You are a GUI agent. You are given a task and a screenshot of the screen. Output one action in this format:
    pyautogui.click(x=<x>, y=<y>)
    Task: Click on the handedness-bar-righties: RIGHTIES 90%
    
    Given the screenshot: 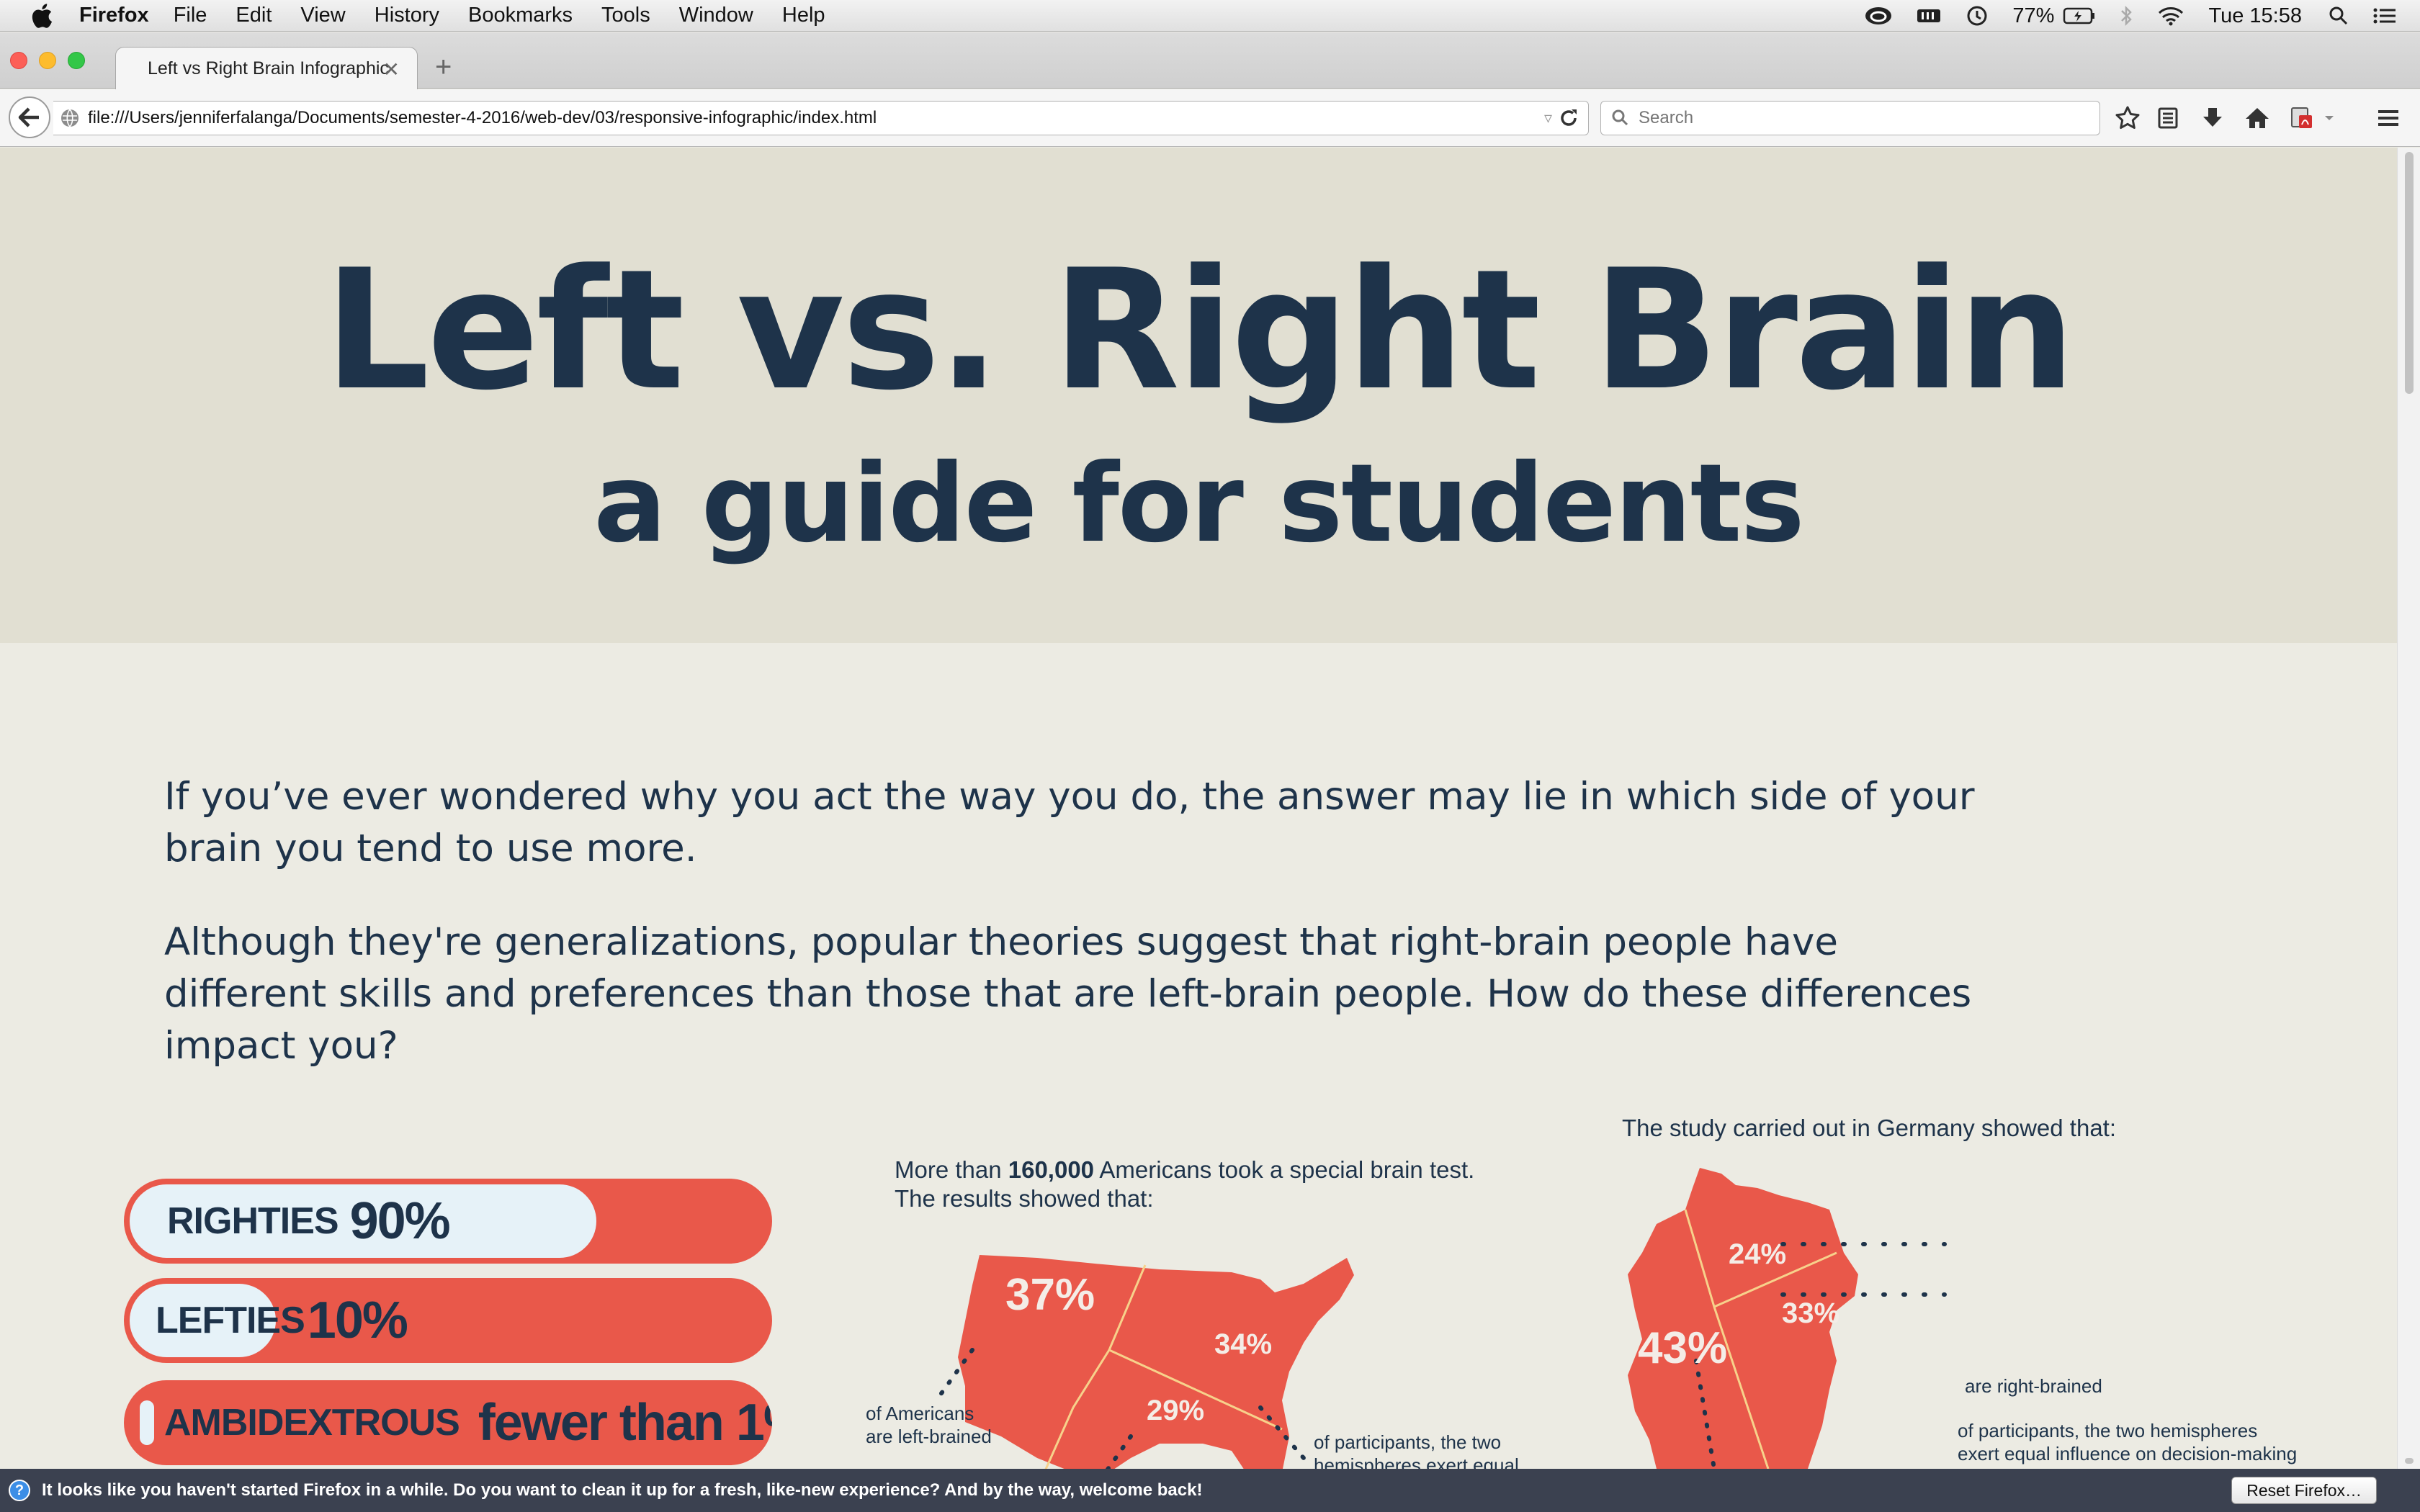 What is the action you would take?
    pyautogui.click(x=448, y=1221)
    